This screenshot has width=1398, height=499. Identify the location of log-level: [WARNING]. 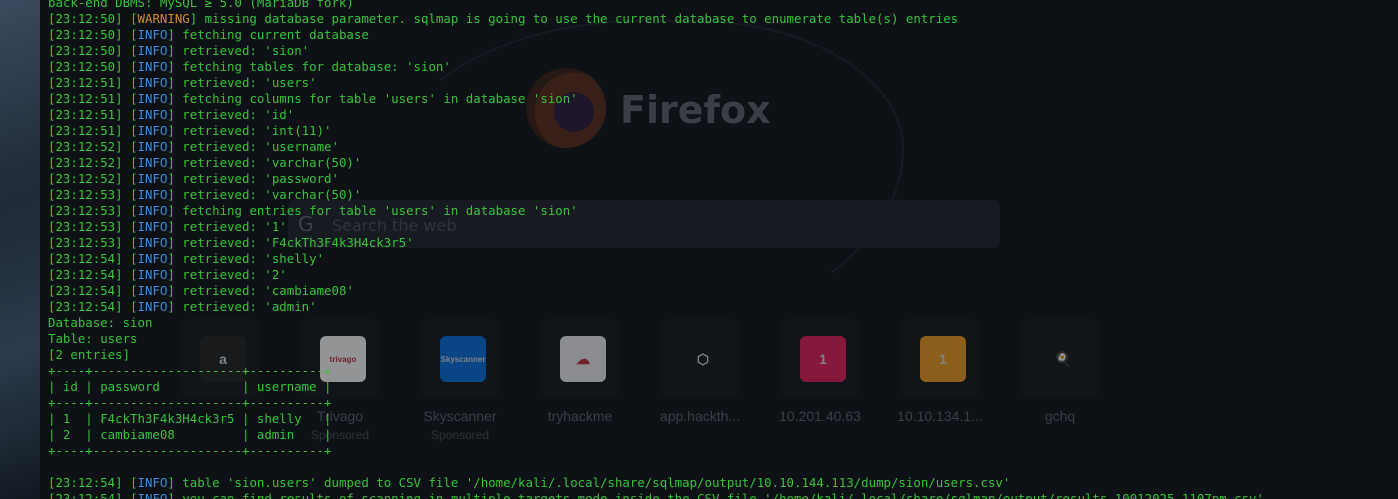
(164, 18).